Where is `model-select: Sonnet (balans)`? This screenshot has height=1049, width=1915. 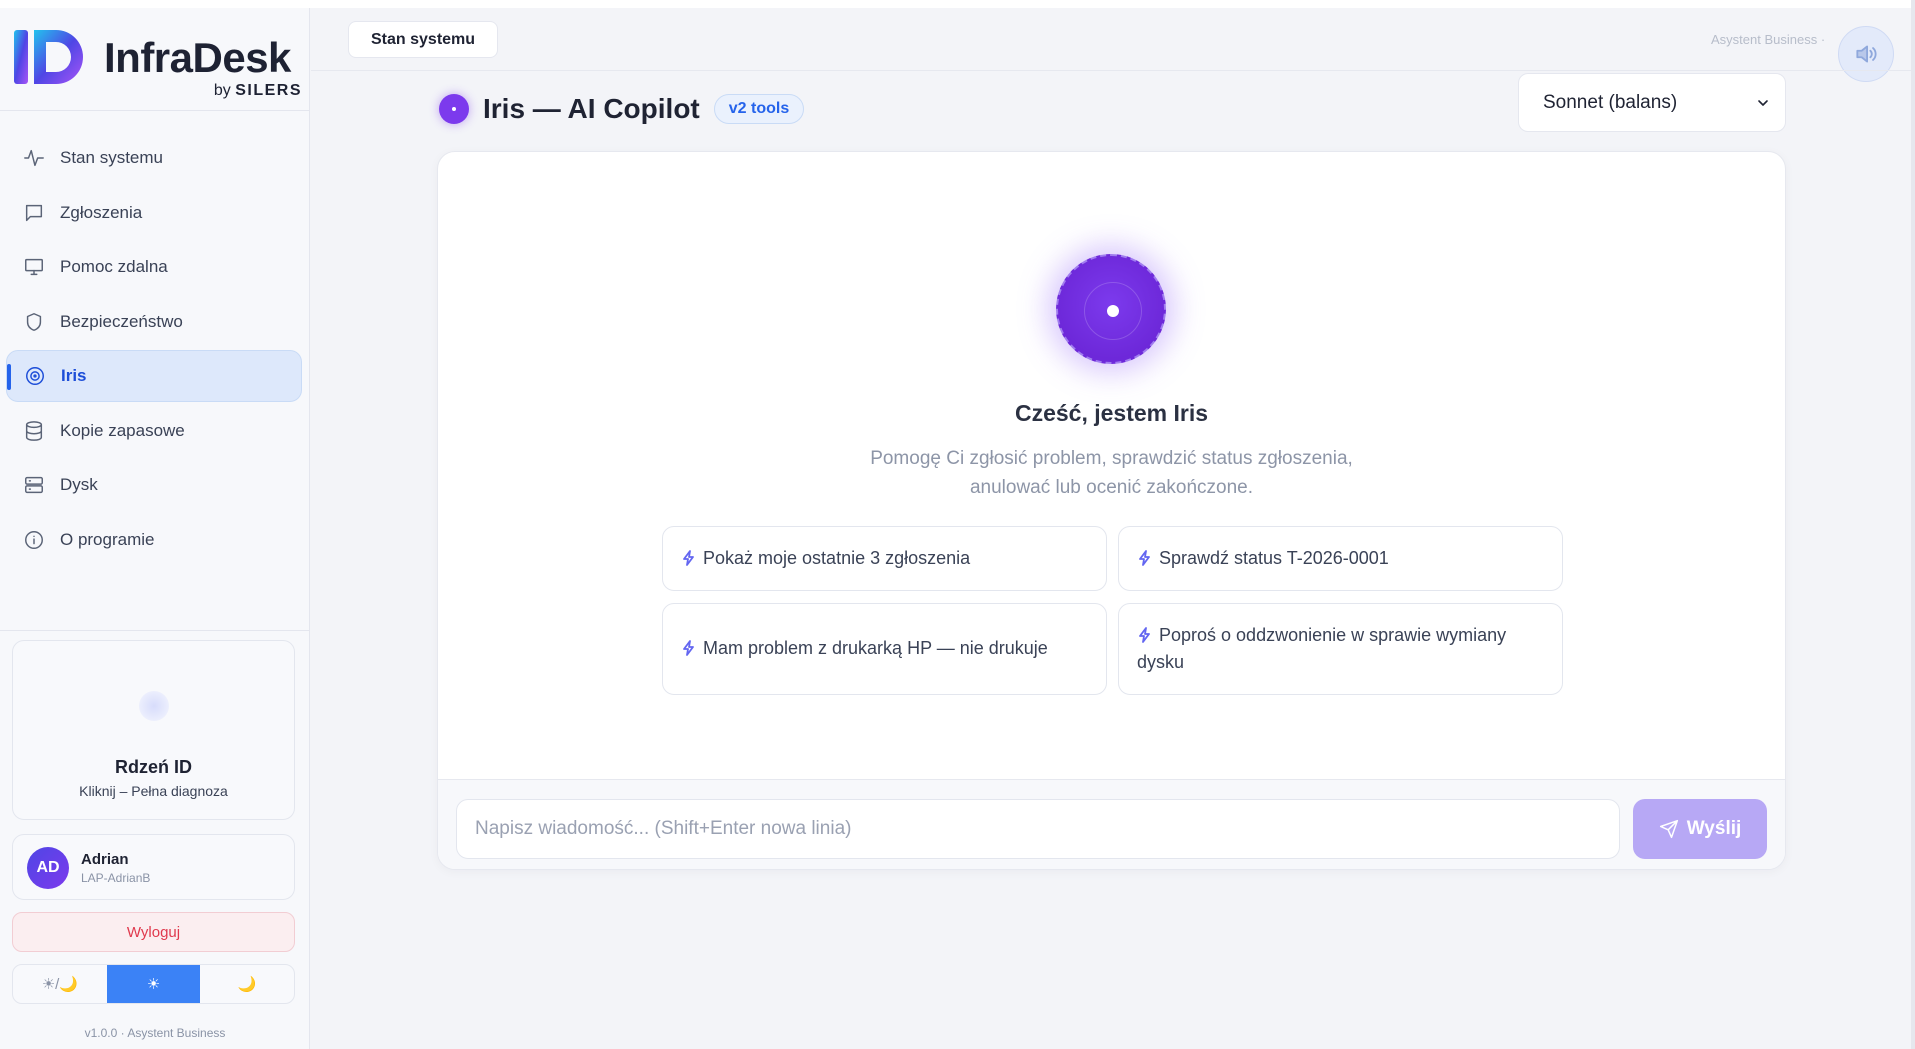
model-select: Sonnet (balans) is located at coordinates (1652, 102).